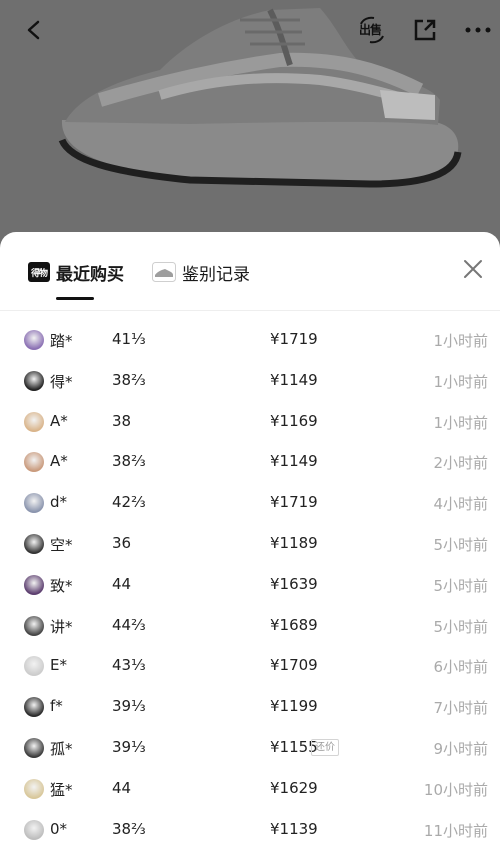 The width and height of the screenshot is (500, 849). Describe the element at coordinates (56, 706) in the screenshot. I see `buyer-name: f*` at that location.